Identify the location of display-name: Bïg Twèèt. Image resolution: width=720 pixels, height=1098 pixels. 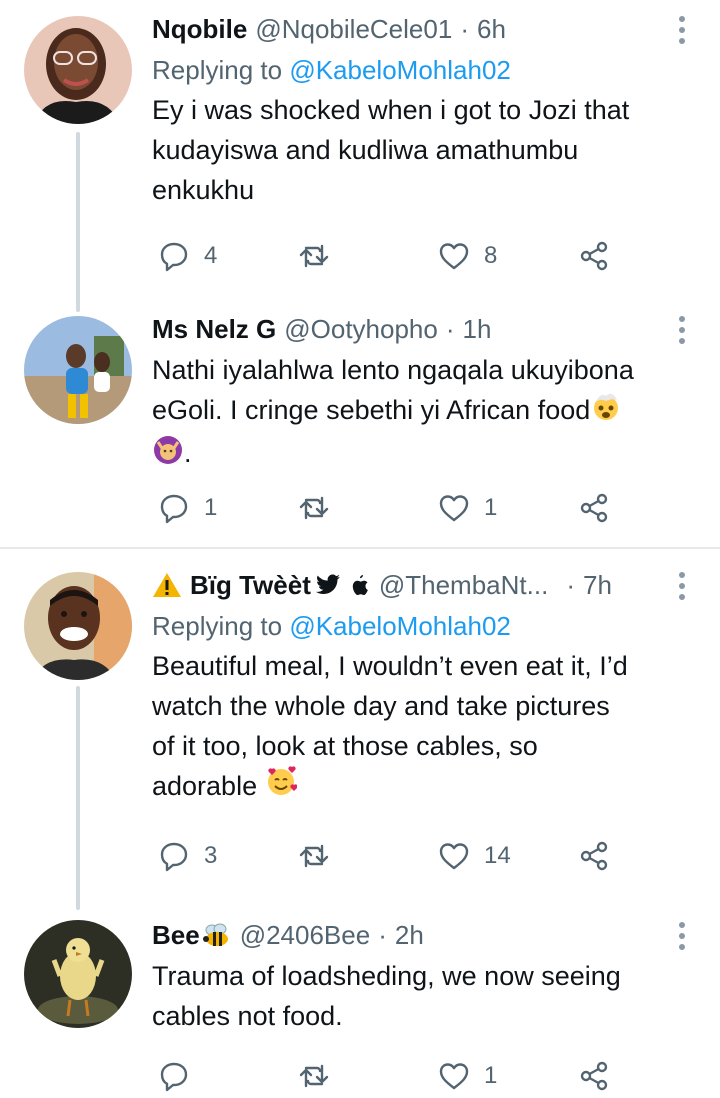
(250, 585).